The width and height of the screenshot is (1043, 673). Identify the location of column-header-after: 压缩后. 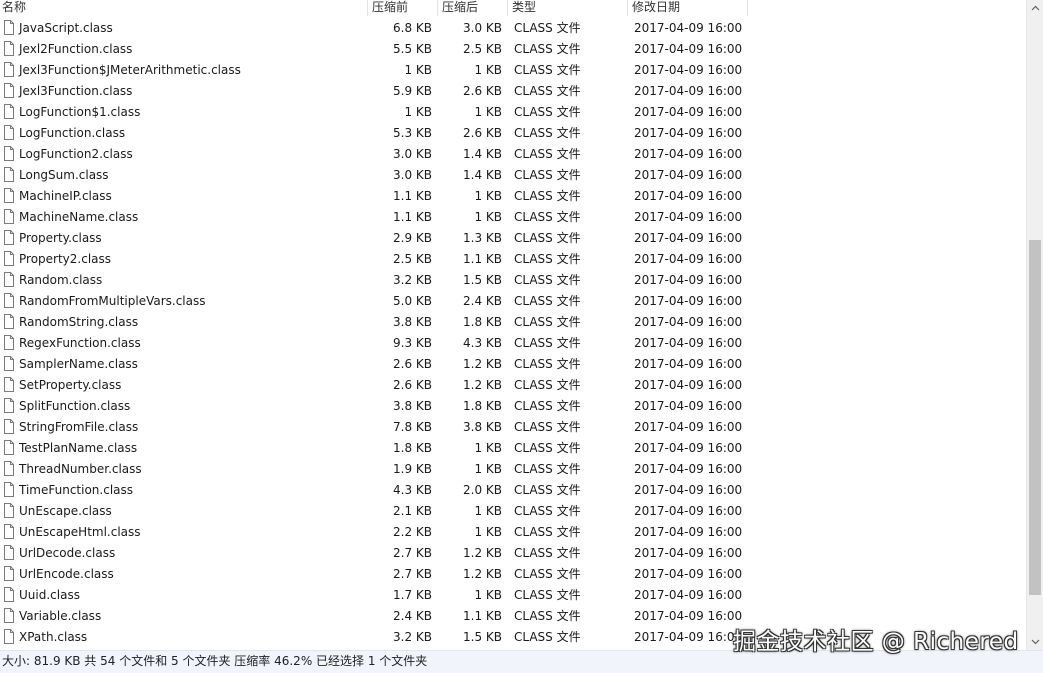
(460, 8).